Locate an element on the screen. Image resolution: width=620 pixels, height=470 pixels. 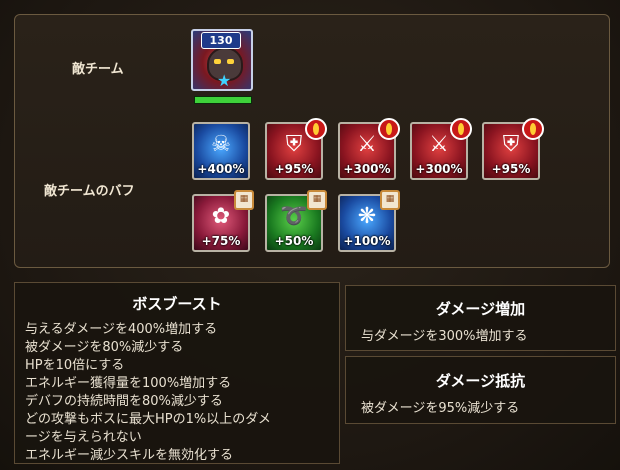
boss-boost-line: エネルギー獲得量を100%増加する is located at coordinates (128, 383).